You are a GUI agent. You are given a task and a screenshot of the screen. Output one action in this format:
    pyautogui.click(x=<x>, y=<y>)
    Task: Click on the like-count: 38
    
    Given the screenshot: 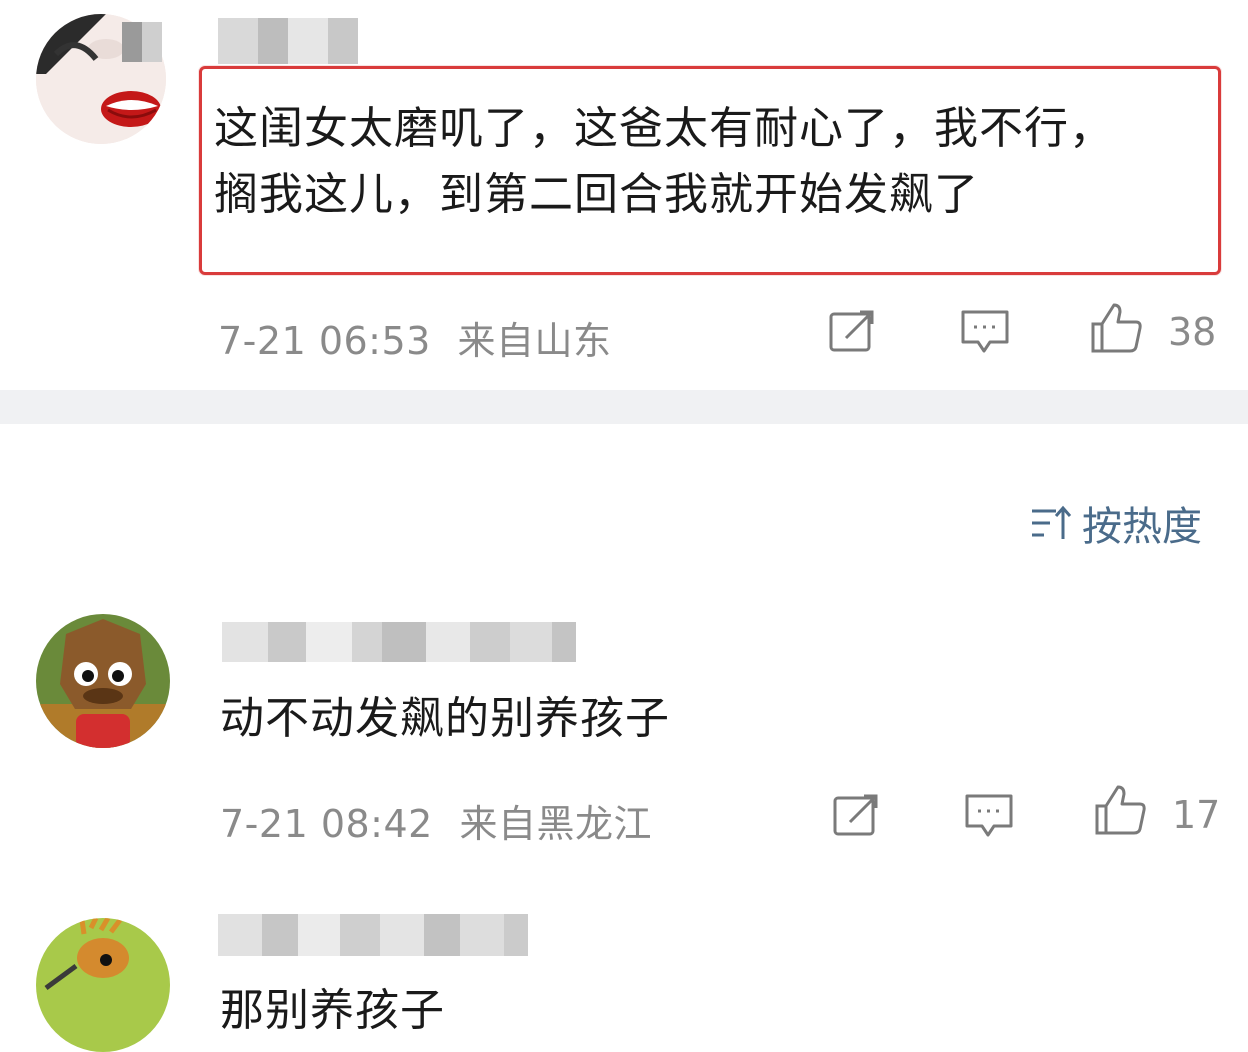 What is the action you would take?
    pyautogui.click(x=1192, y=332)
    